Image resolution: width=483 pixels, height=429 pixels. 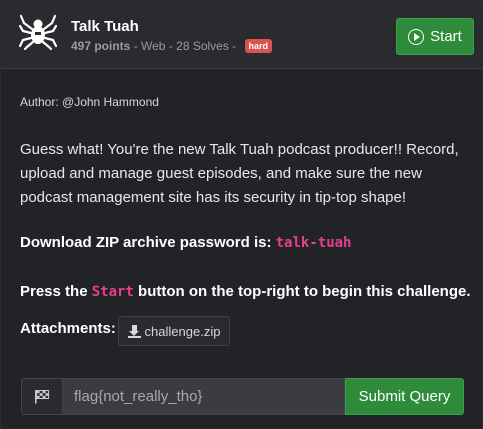 I want to click on checkered-flag-icon, so click(x=42, y=397).